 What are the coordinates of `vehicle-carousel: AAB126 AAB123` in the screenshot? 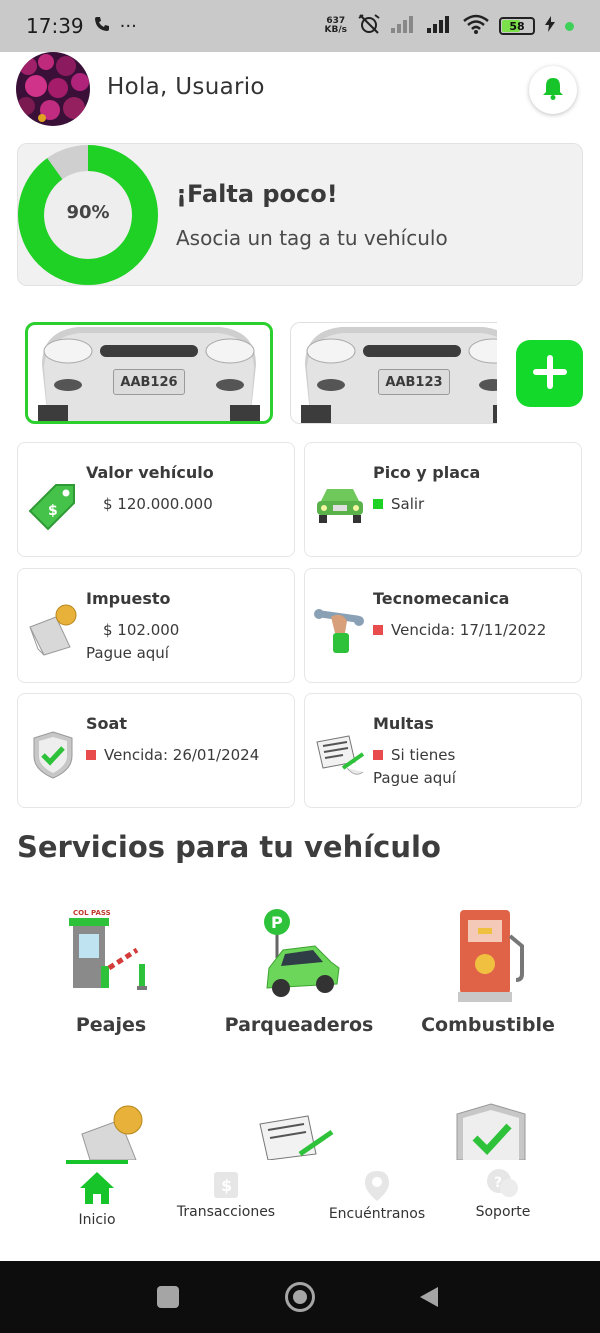 It's located at (257, 373).